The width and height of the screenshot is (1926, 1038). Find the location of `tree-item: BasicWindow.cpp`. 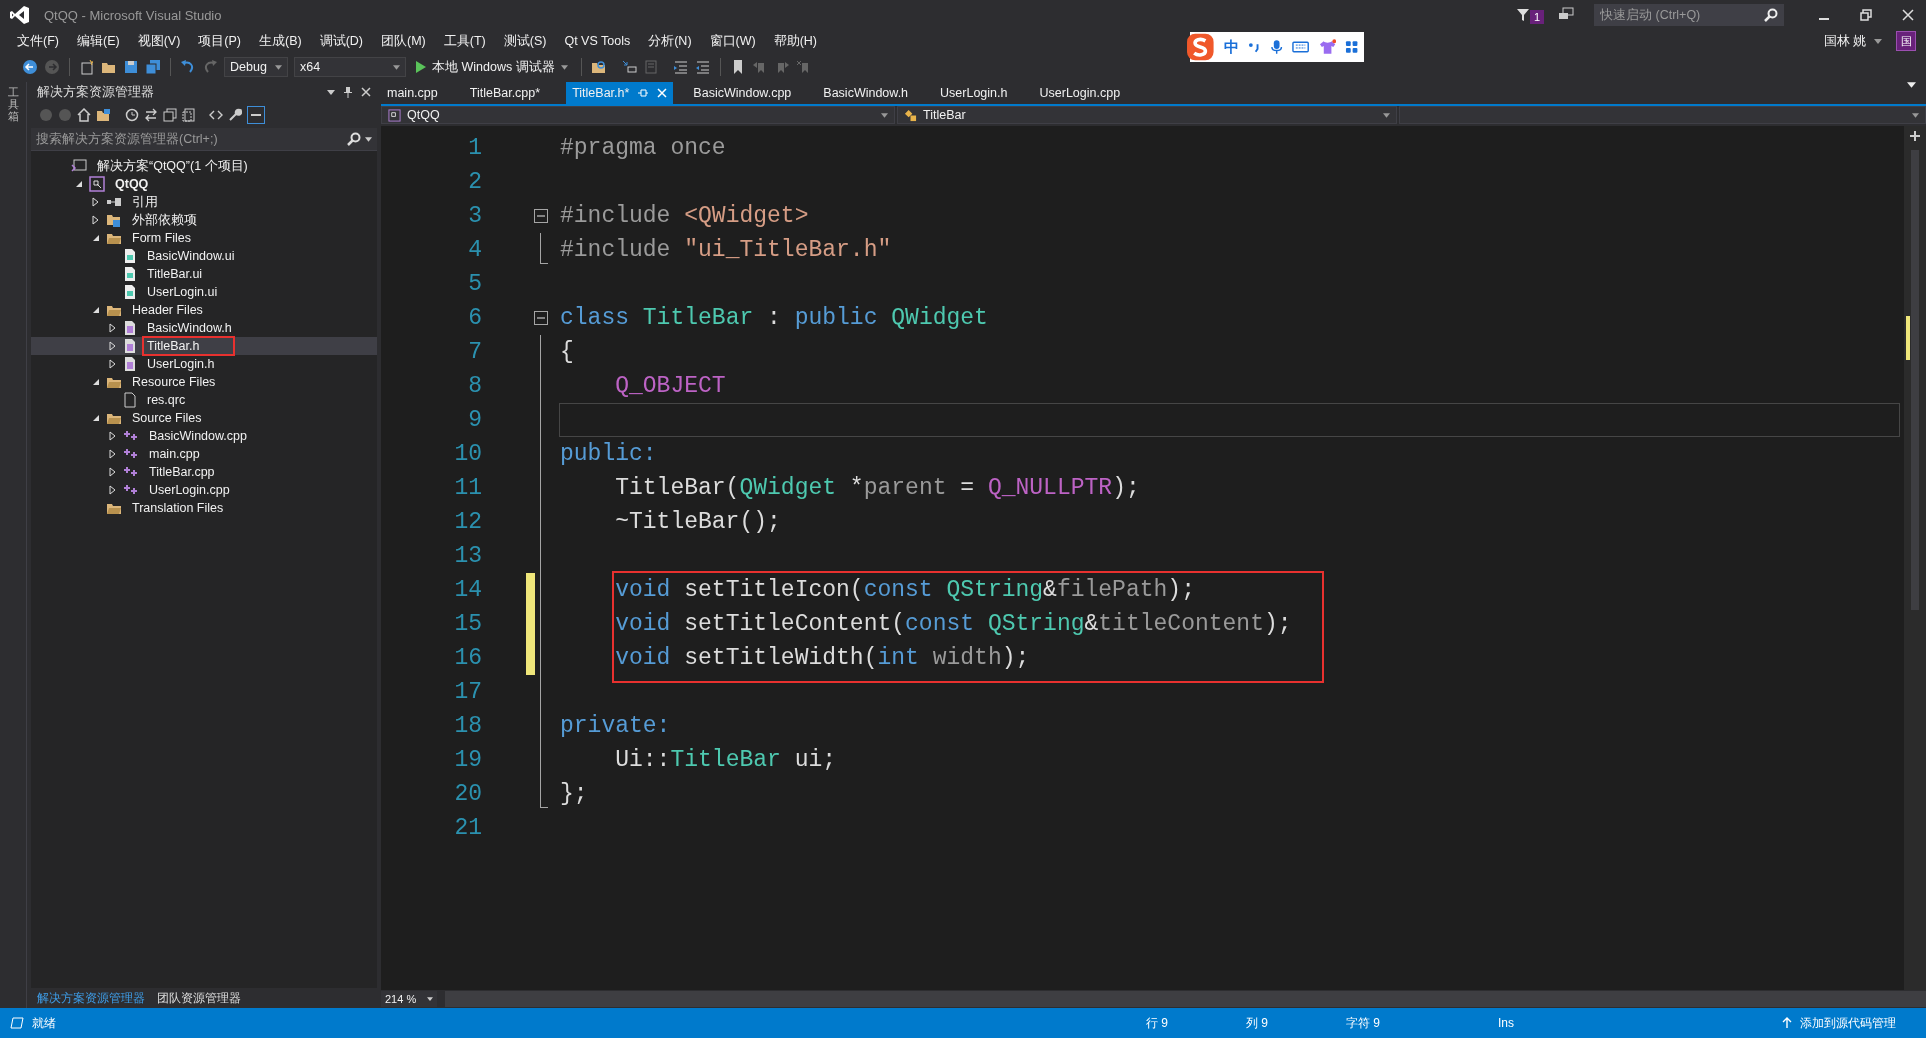

tree-item: BasicWindow.cpp is located at coordinates (204, 436).